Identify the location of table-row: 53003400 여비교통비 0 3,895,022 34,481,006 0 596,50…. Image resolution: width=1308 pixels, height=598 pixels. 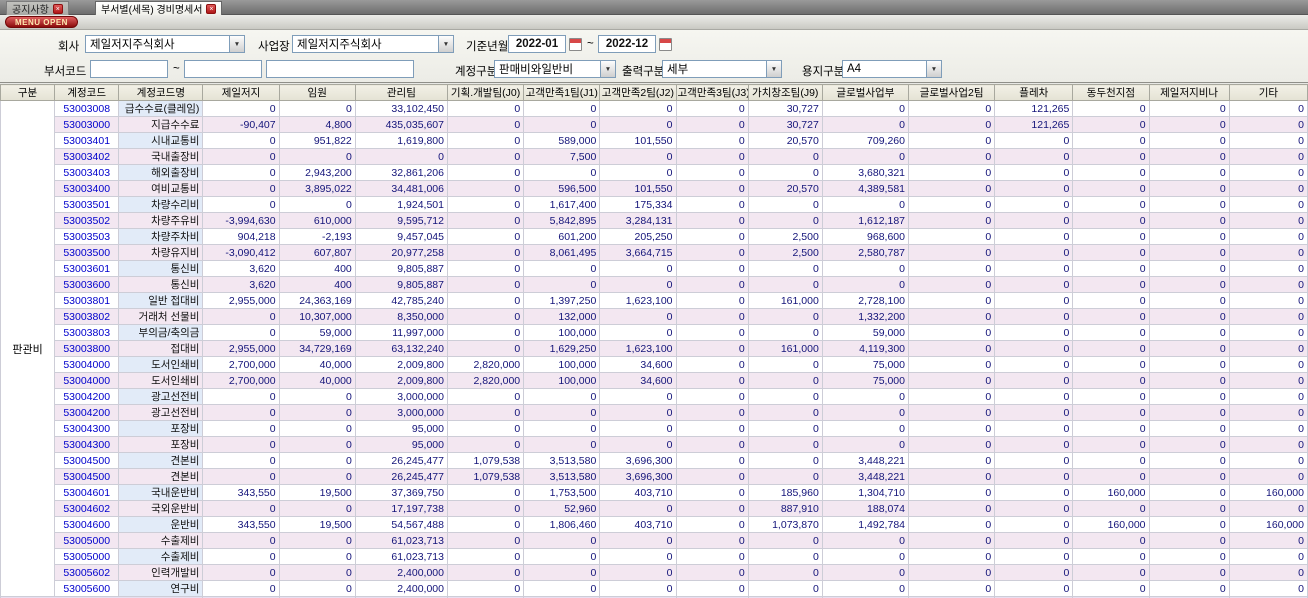
(654, 188).